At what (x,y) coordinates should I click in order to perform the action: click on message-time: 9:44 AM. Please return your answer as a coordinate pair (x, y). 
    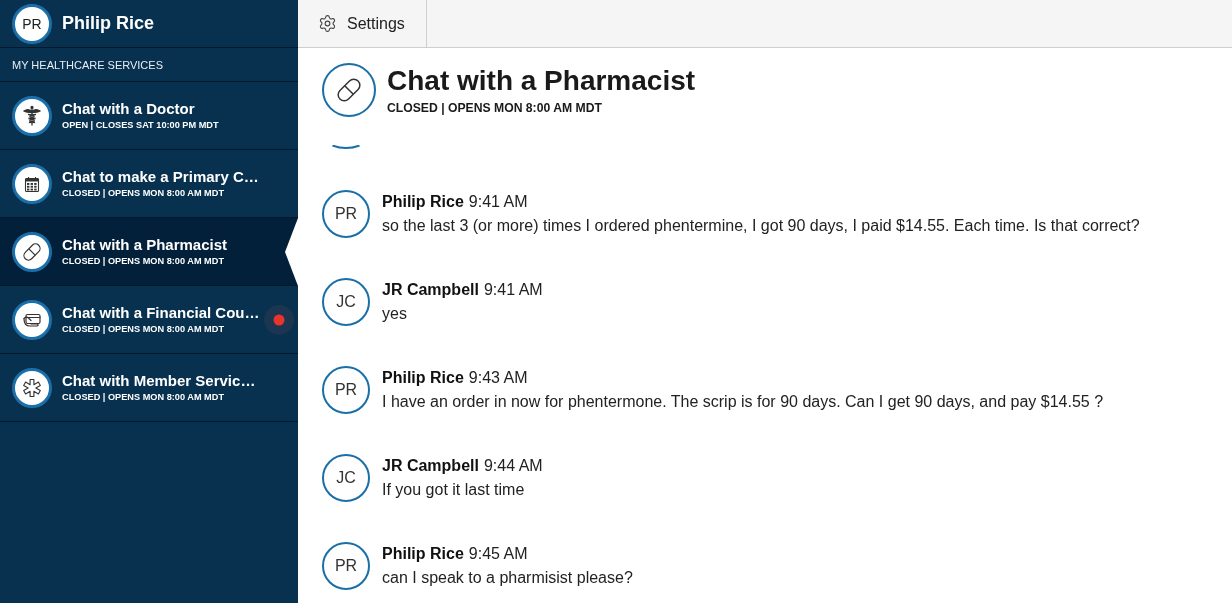
    Looking at the image, I should click on (513, 466).